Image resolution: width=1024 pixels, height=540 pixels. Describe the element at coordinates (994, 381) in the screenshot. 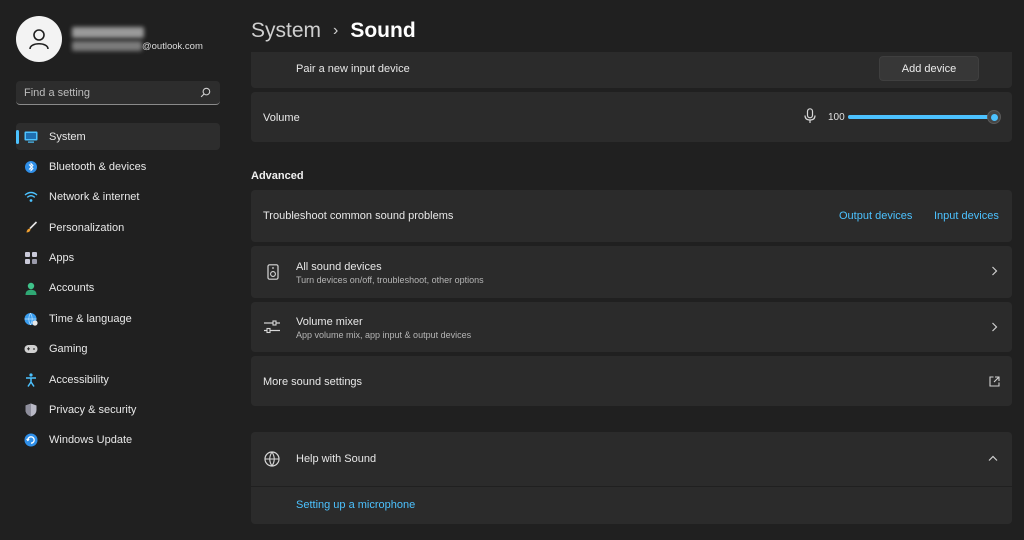

I see `open-external-icon` at that location.